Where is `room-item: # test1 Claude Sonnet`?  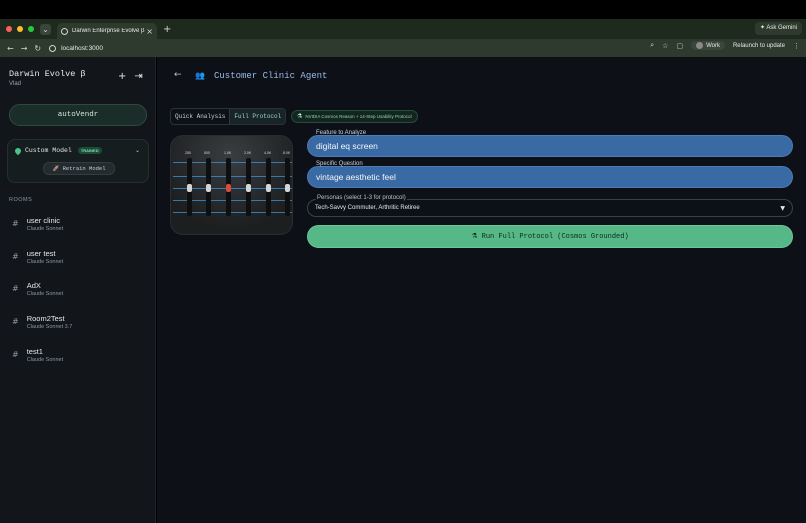 room-item: # test1 Claude Sonnet is located at coordinates (37, 355).